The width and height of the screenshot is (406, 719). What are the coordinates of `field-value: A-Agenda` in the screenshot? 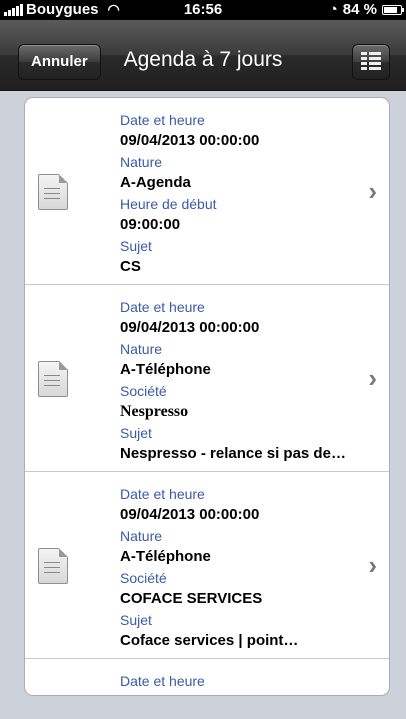 It's located at (155, 182).